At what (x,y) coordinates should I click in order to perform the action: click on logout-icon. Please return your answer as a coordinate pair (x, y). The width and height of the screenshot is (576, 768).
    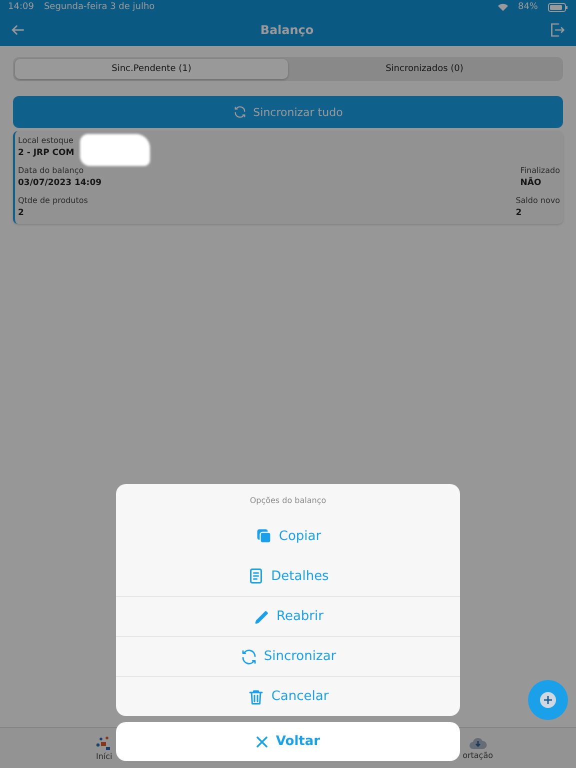
    Looking at the image, I should click on (557, 30).